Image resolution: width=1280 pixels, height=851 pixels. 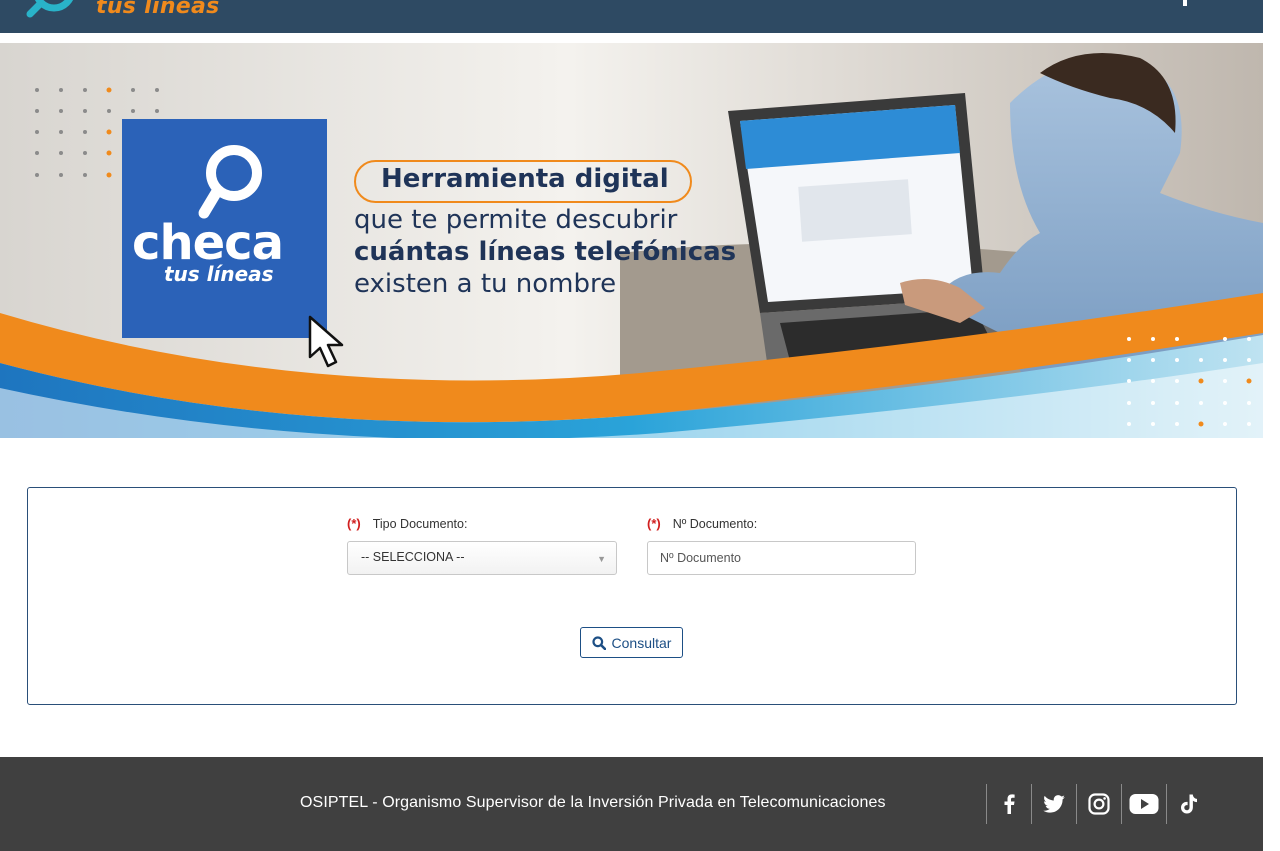 What do you see at coordinates (631, 16) in the screenshot?
I see `top-header: tus líneas` at bounding box center [631, 16].